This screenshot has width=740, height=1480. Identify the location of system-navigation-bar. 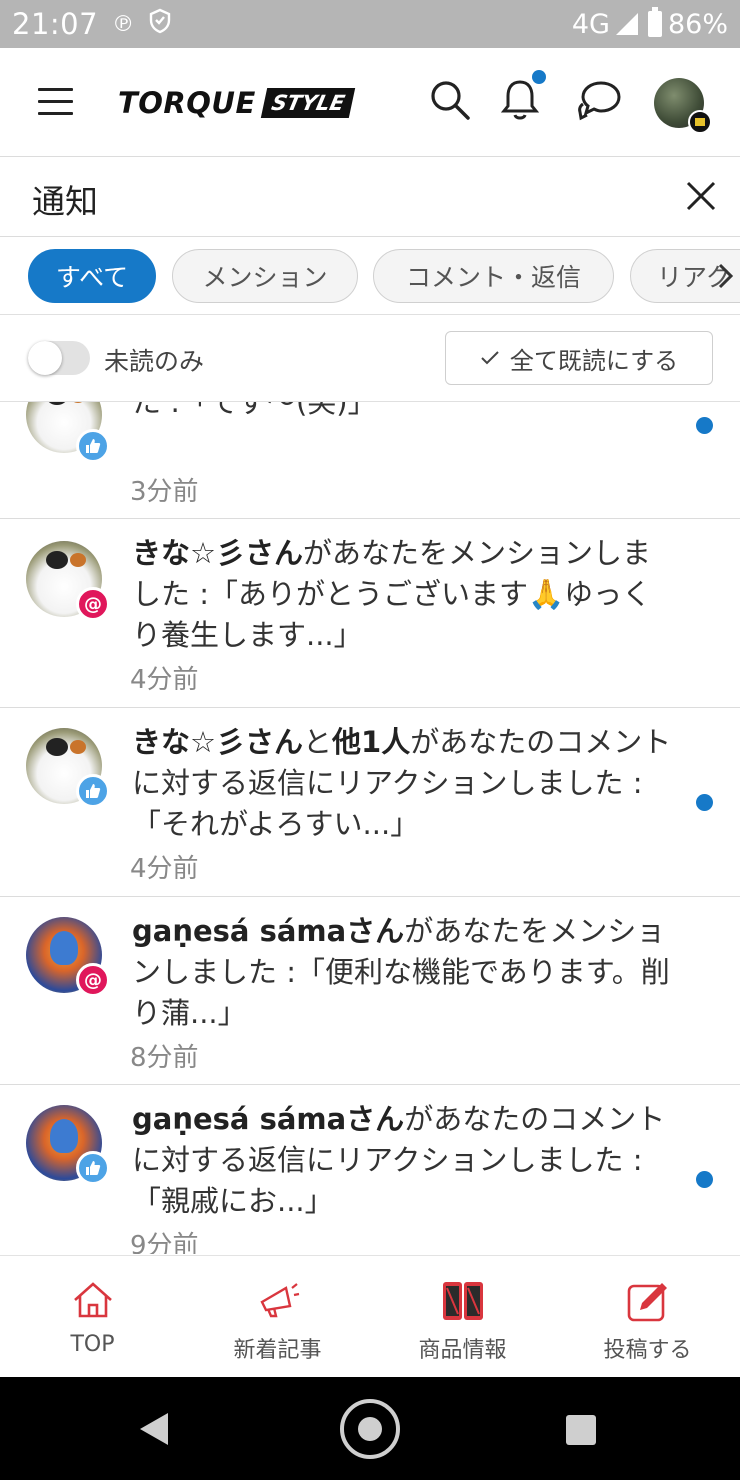
(370, 1428).